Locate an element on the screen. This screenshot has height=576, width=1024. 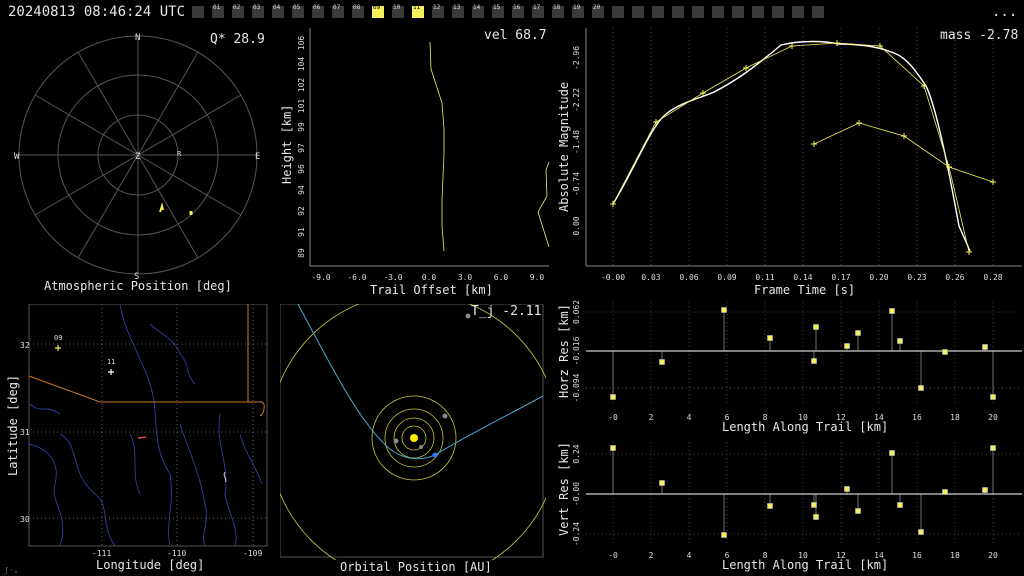
horz-res-xlabel: Length Along Trail [km] is located at coordinates (805, 427).